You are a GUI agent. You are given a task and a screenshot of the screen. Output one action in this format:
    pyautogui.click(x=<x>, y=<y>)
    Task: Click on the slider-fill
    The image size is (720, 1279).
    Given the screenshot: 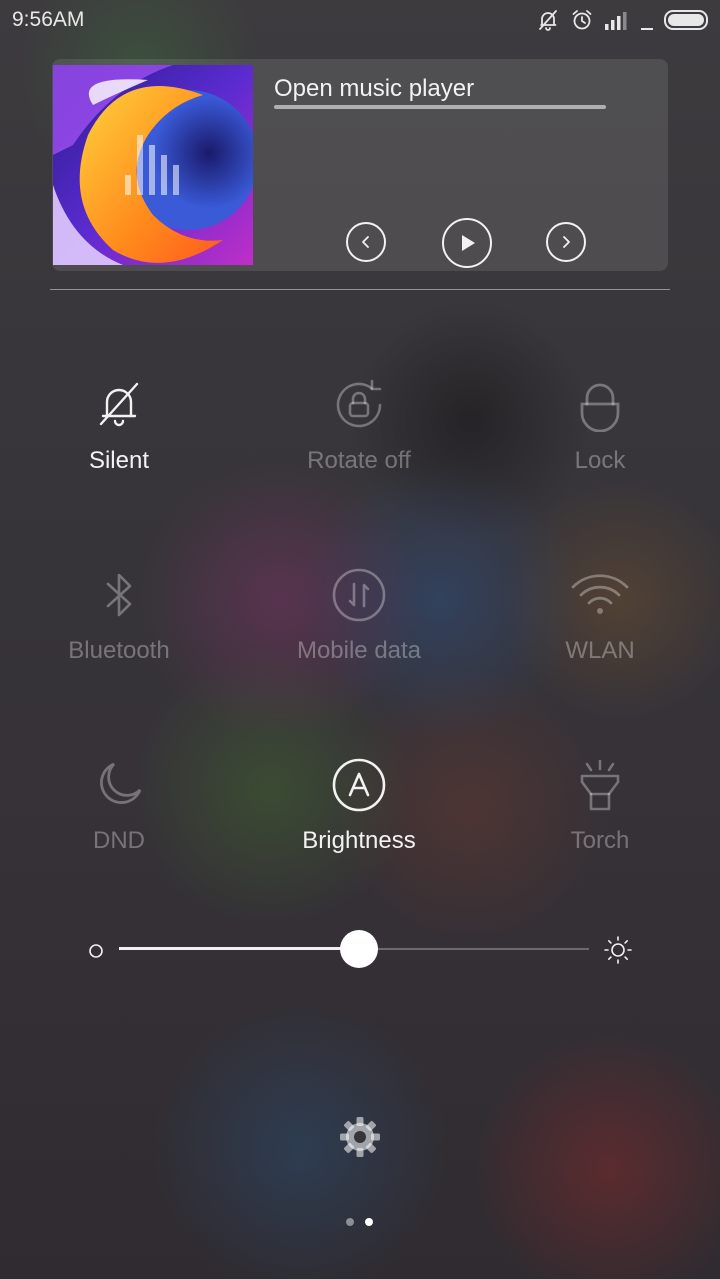 What is the action you would take?
    pyautogui.click(x=239, y=948)
    